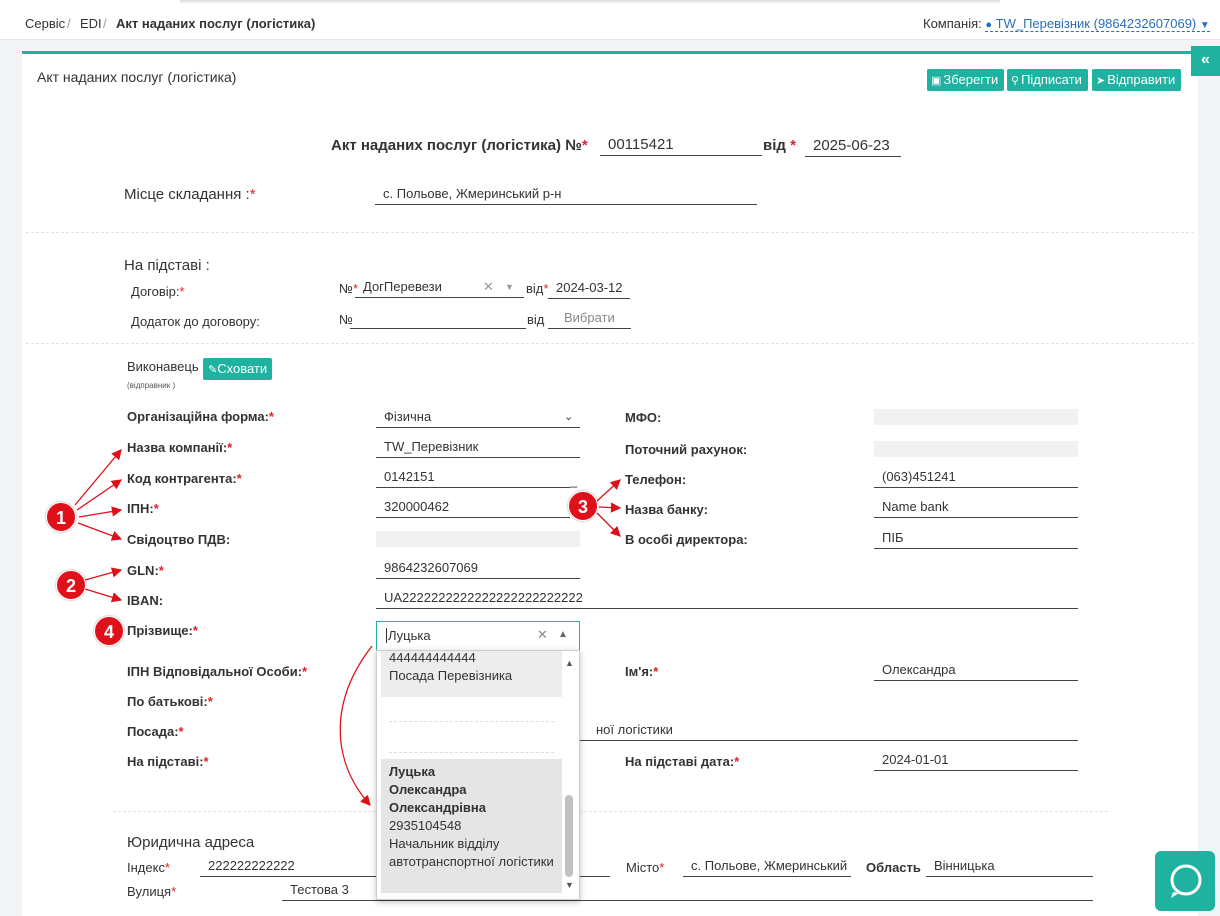 This screenshot has height=916, width=1220. I want to click on annotation-marker-1: 1, so click(61, 517).